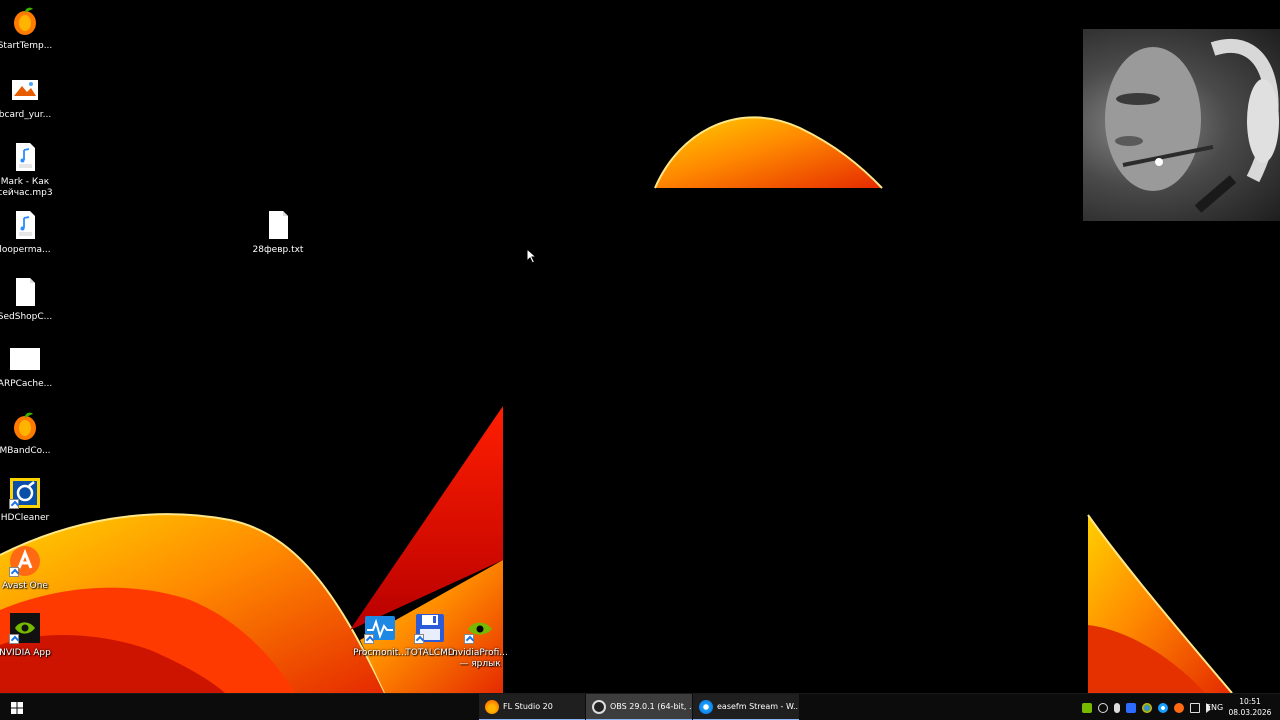 The image size is (1280, 720). What do you see at coordinates (1117, 707) in the screenshot?
I see `microphone-icon` at bounding box center [1117, 707].